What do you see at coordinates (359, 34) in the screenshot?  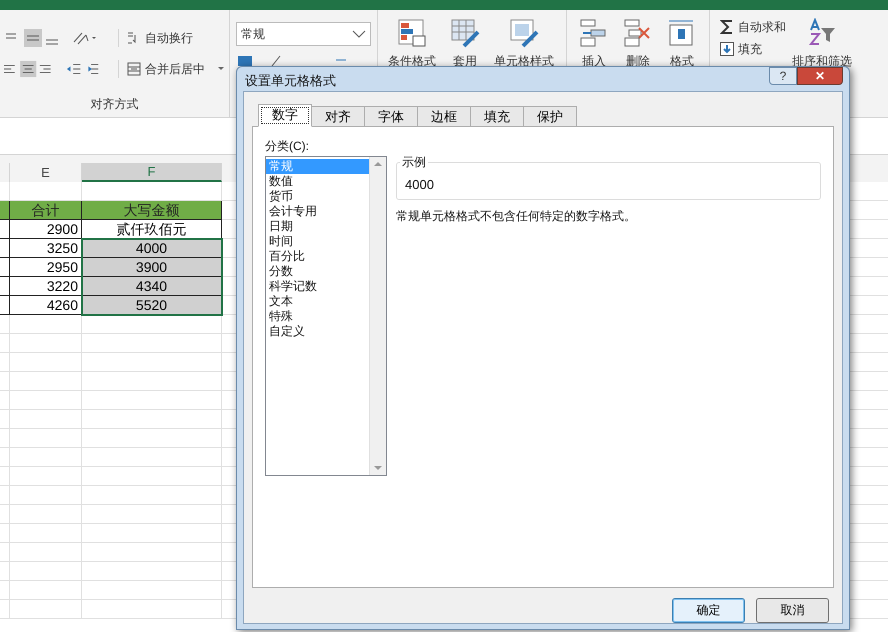 I see `chevron-down-icon` at bounding box center [359, 34].